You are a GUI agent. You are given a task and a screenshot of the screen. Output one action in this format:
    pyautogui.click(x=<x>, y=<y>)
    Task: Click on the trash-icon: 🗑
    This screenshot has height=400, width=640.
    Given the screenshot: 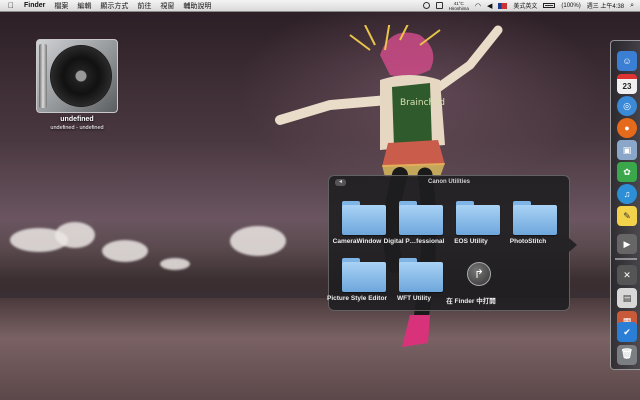 What is the action you would take?
    pyautogui.click(x=627, y=355)
    